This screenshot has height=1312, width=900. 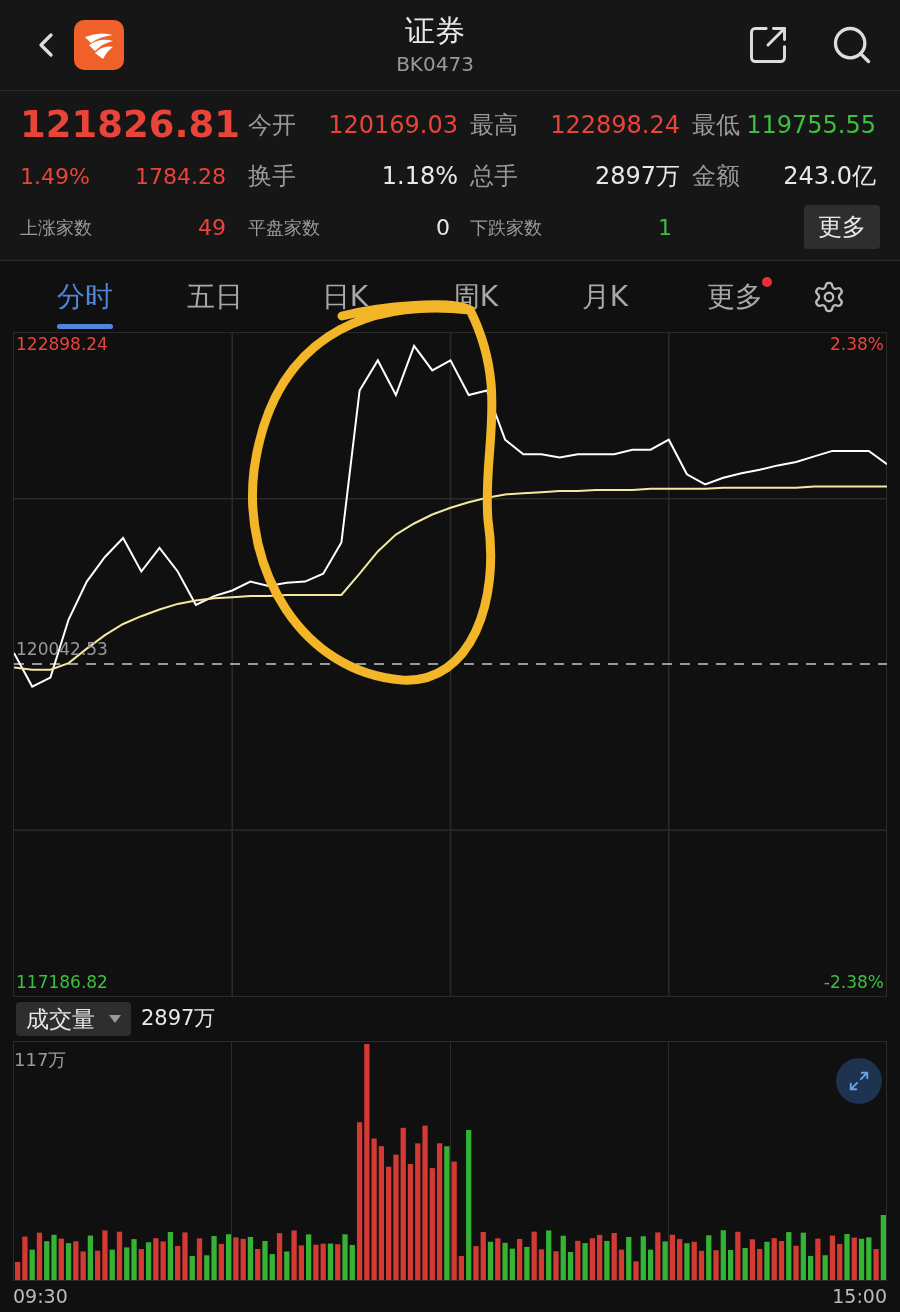 I want to click on page-title: 证券, so click(x=435, y=31).